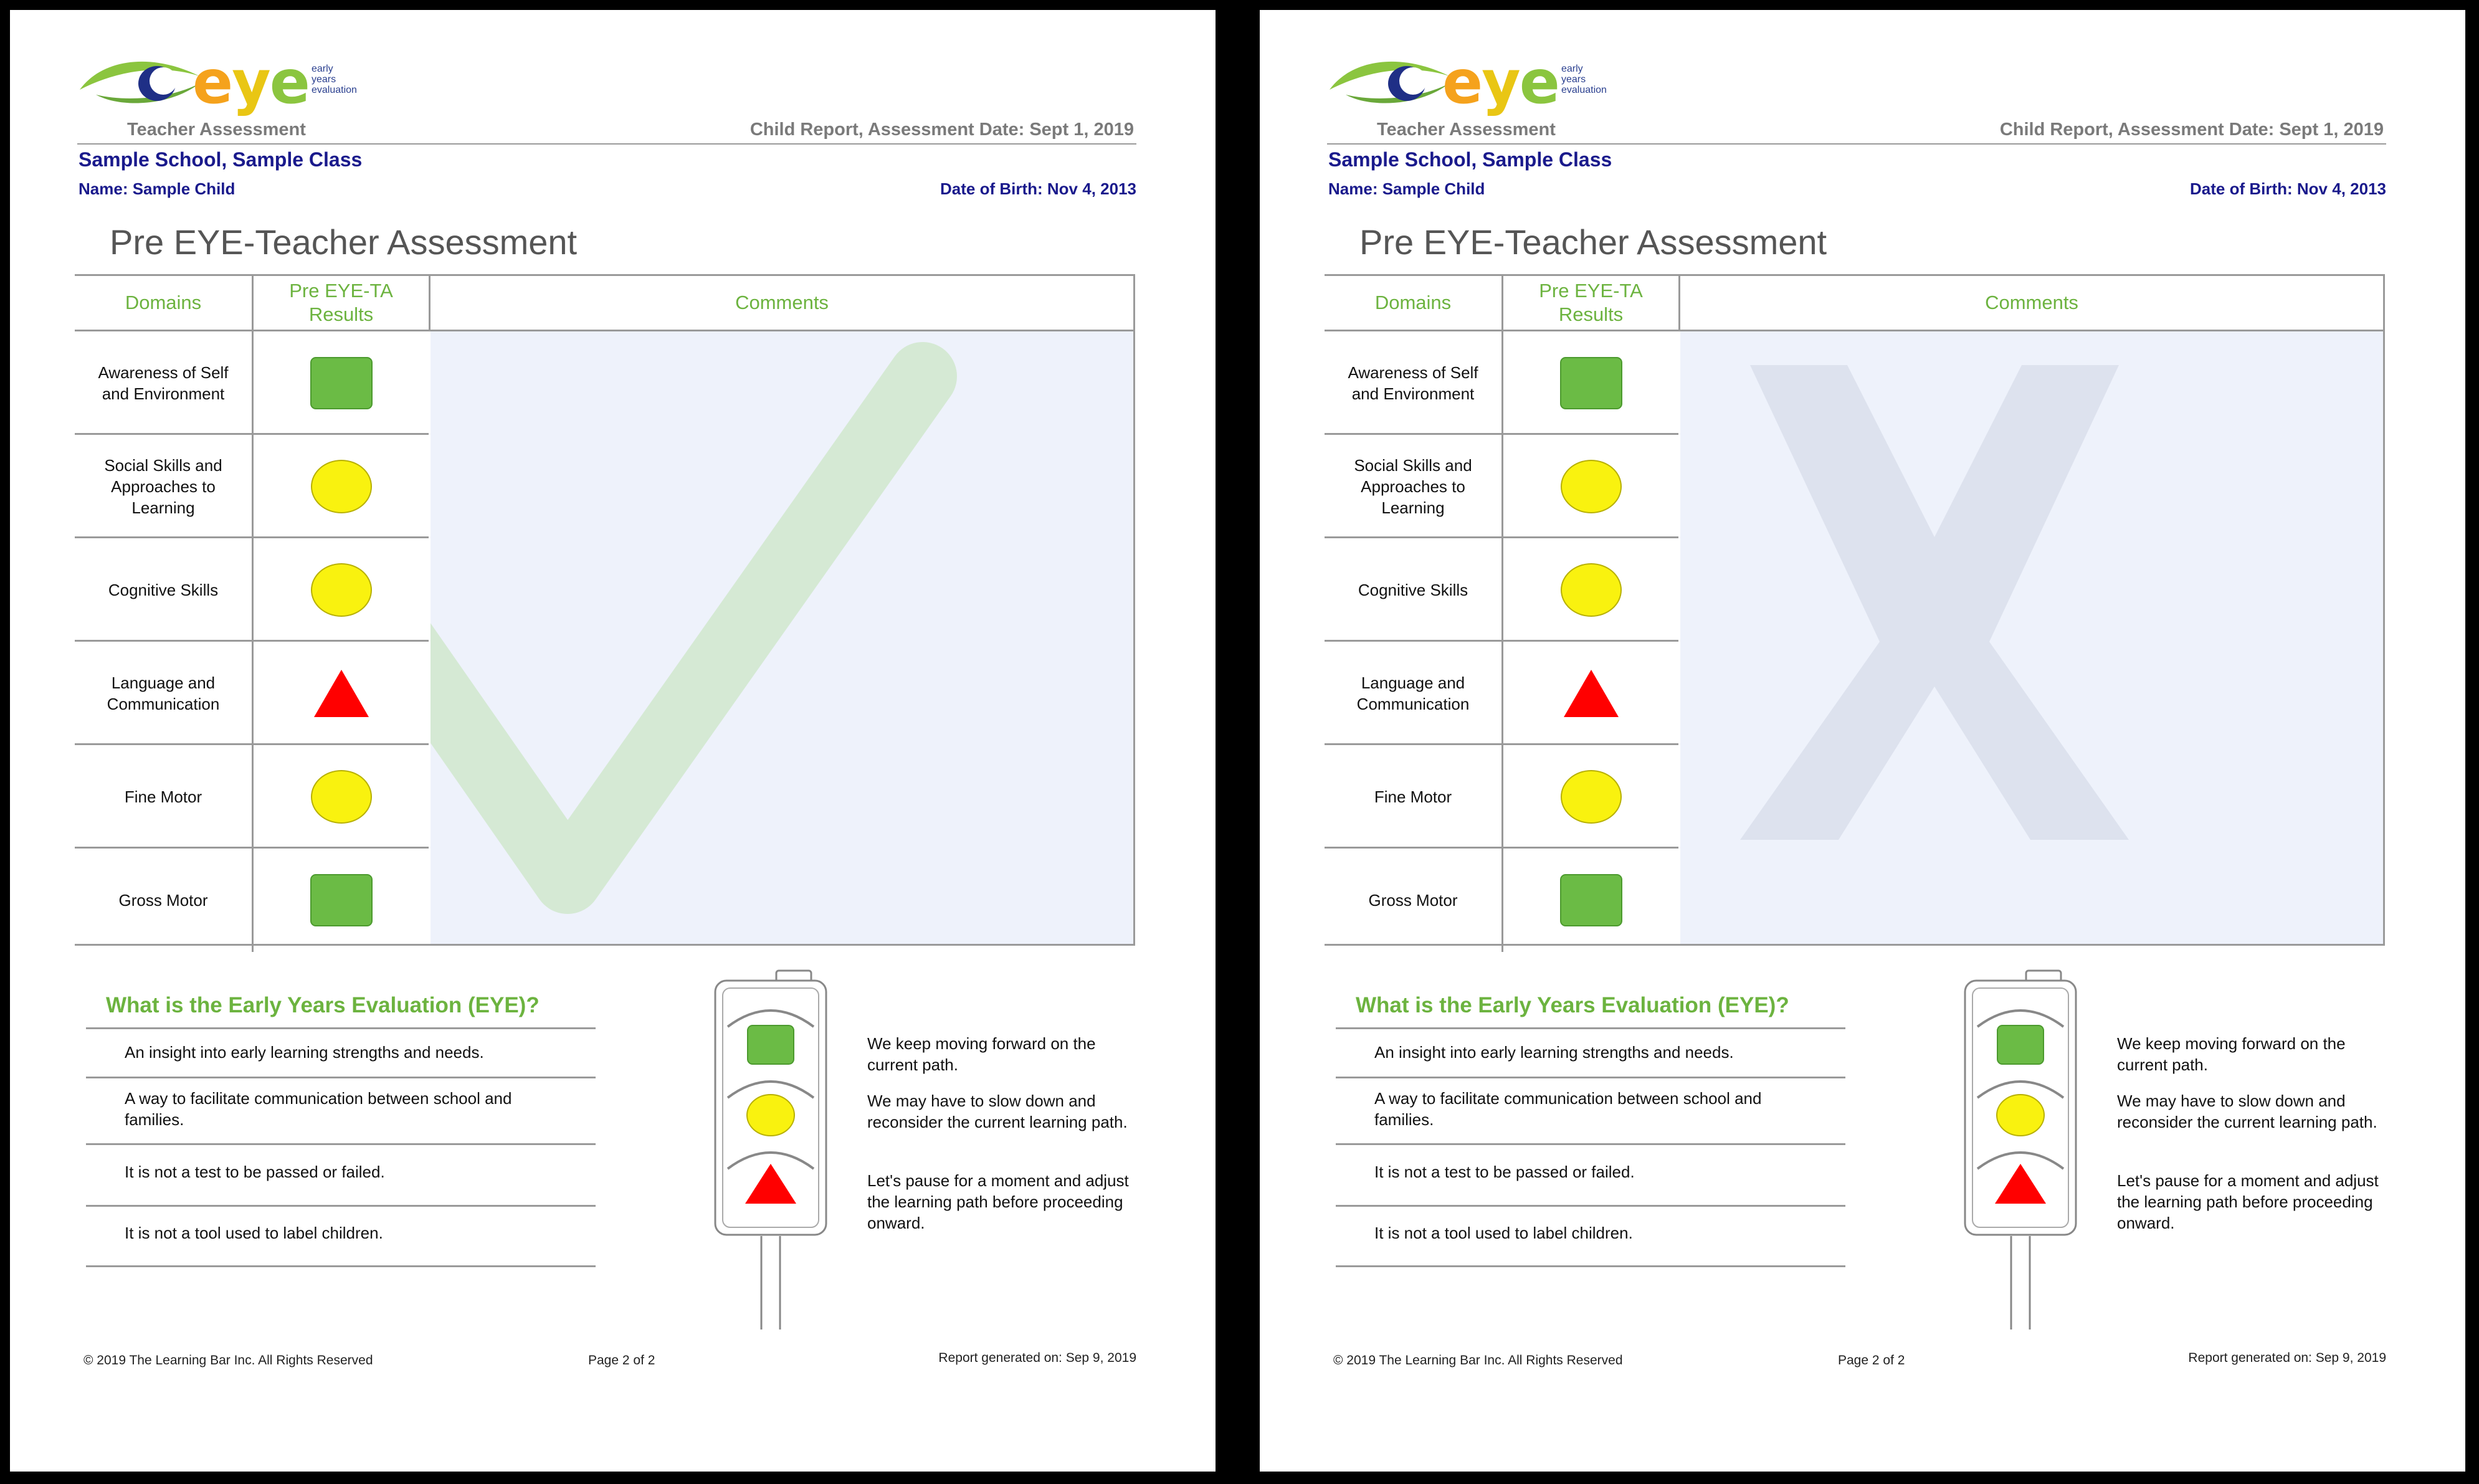 Image resolution: width=2479 pixels, height=1484 pixels. What do you see at coordinates (694, 628) in the screenshot?
I see `checkmark-icon` at bounding box center [694, 628].